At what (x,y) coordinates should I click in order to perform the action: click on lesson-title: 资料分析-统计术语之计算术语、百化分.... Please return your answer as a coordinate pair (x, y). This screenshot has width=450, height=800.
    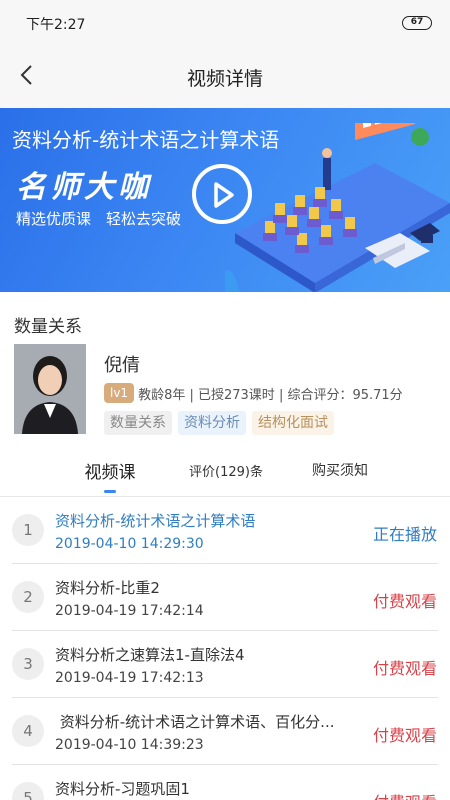
    Looking at the image, I should click on (195, 722).